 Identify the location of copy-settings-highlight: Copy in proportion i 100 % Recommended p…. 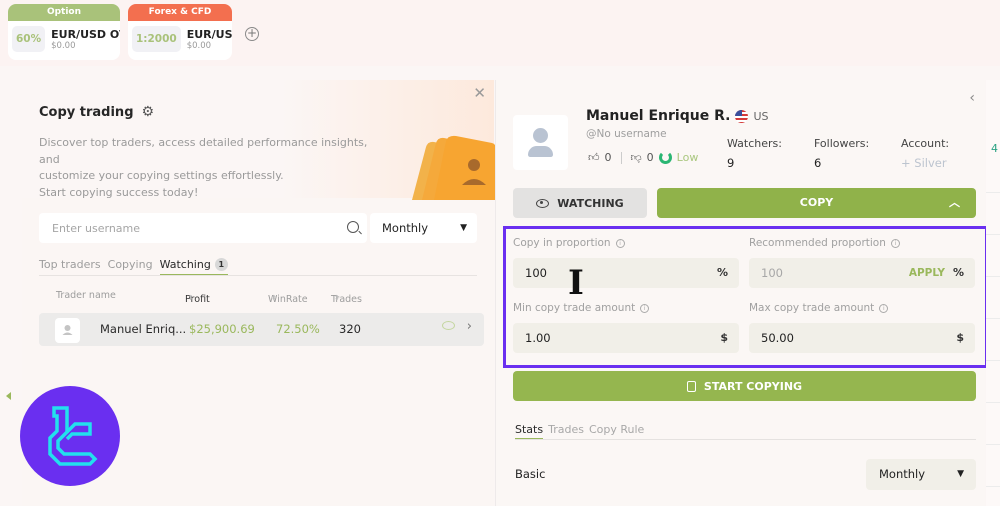
(745, 297).